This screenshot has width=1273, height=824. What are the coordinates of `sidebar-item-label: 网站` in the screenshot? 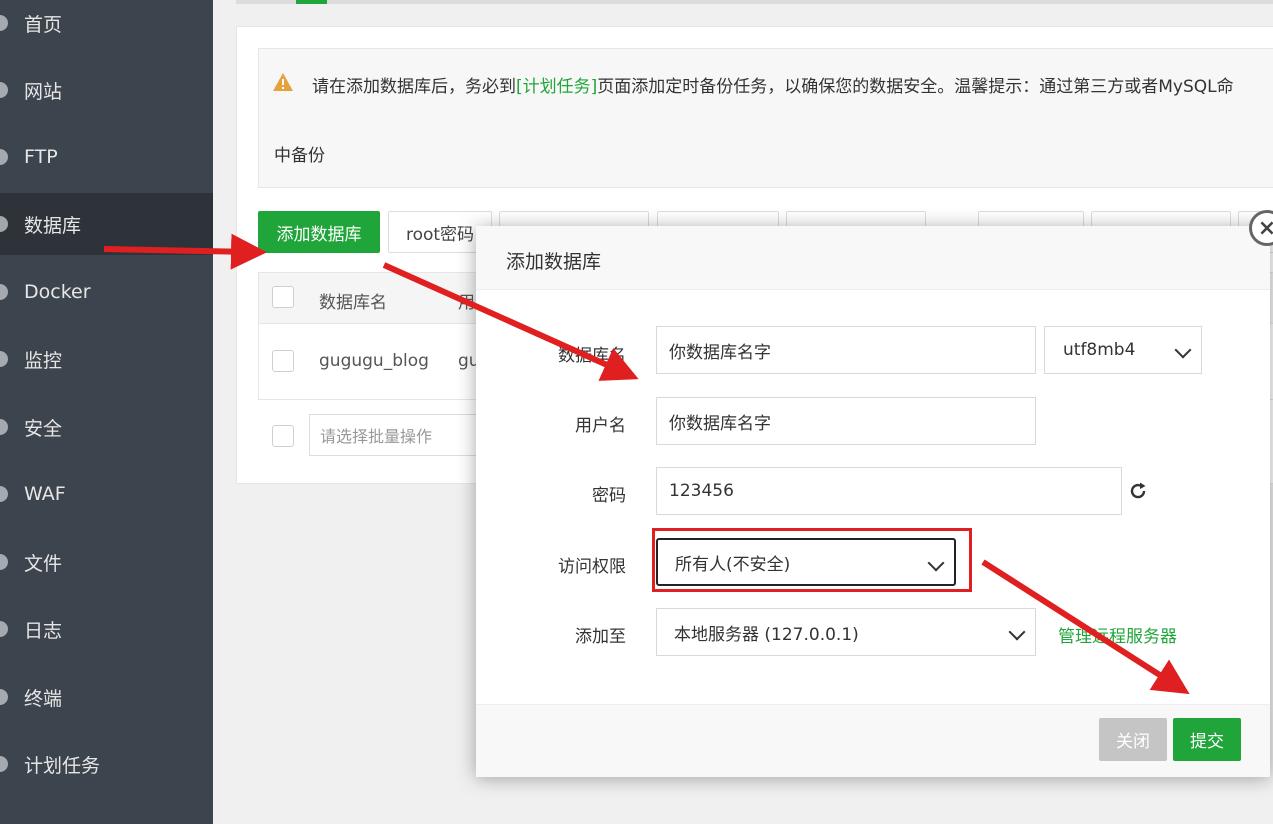 It's located at (43, 91).